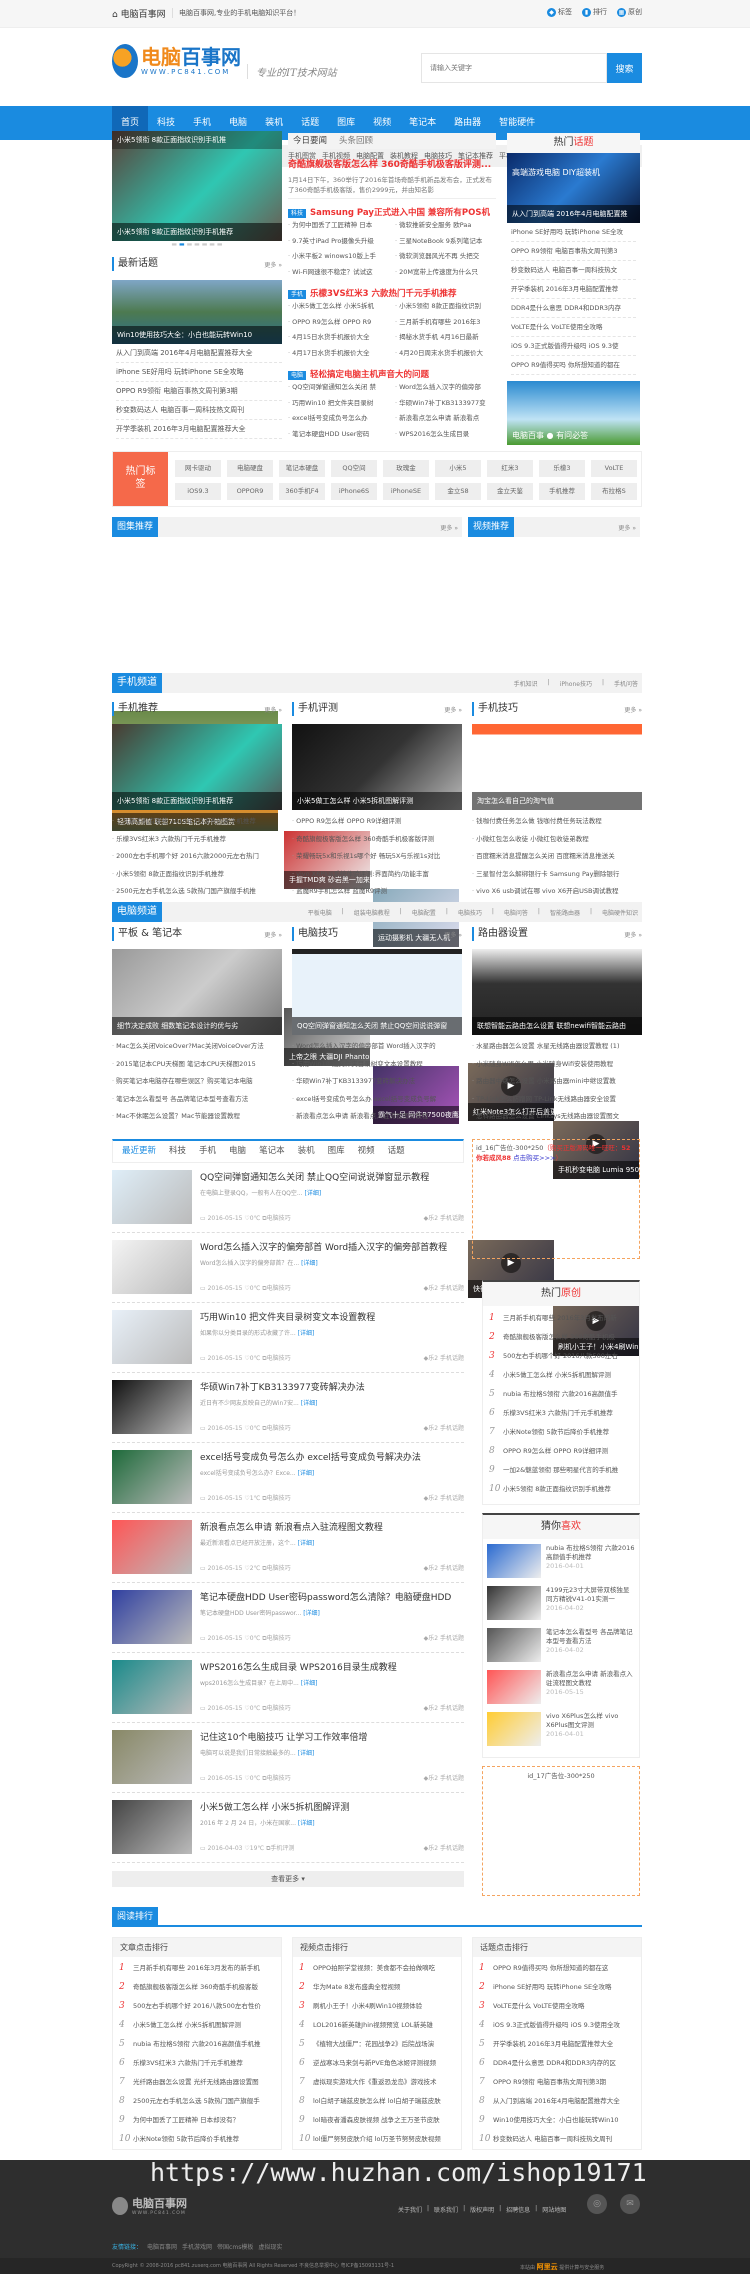  I want to click on news-item: 4月20日周末水货手机报价大, so click(445, 354).